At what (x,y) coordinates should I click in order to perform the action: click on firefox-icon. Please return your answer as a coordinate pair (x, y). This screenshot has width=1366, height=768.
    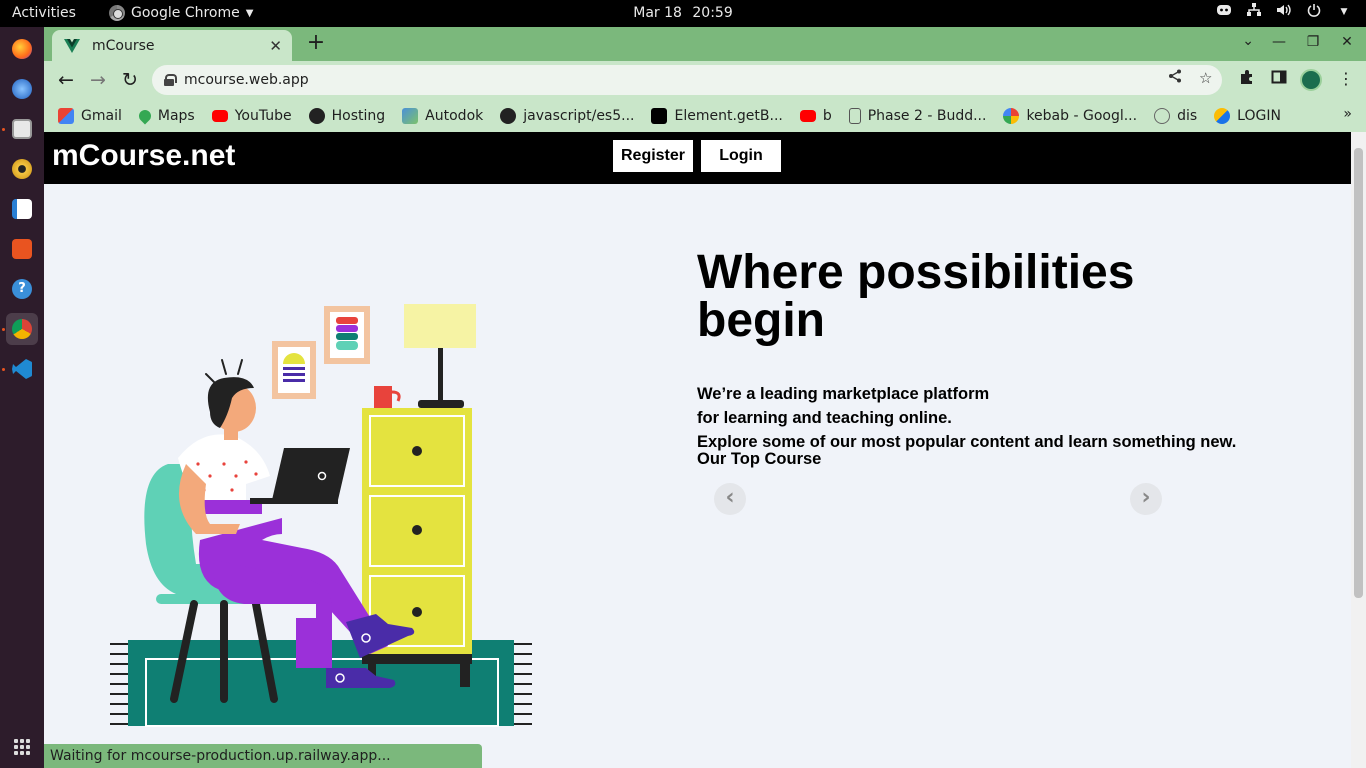
    Looking at the image, I should click on (22, 49).